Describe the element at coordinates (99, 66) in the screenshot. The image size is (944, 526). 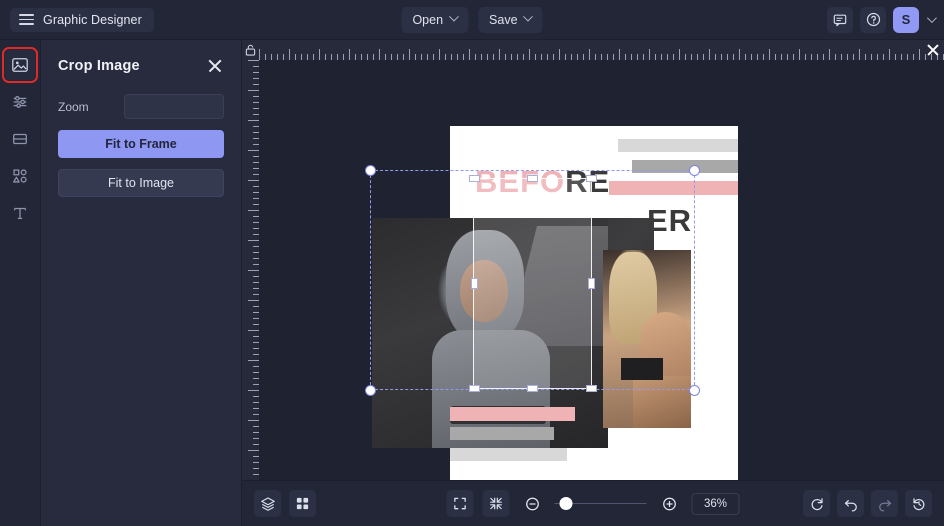
I see `page-title: Crop Image` at that location.